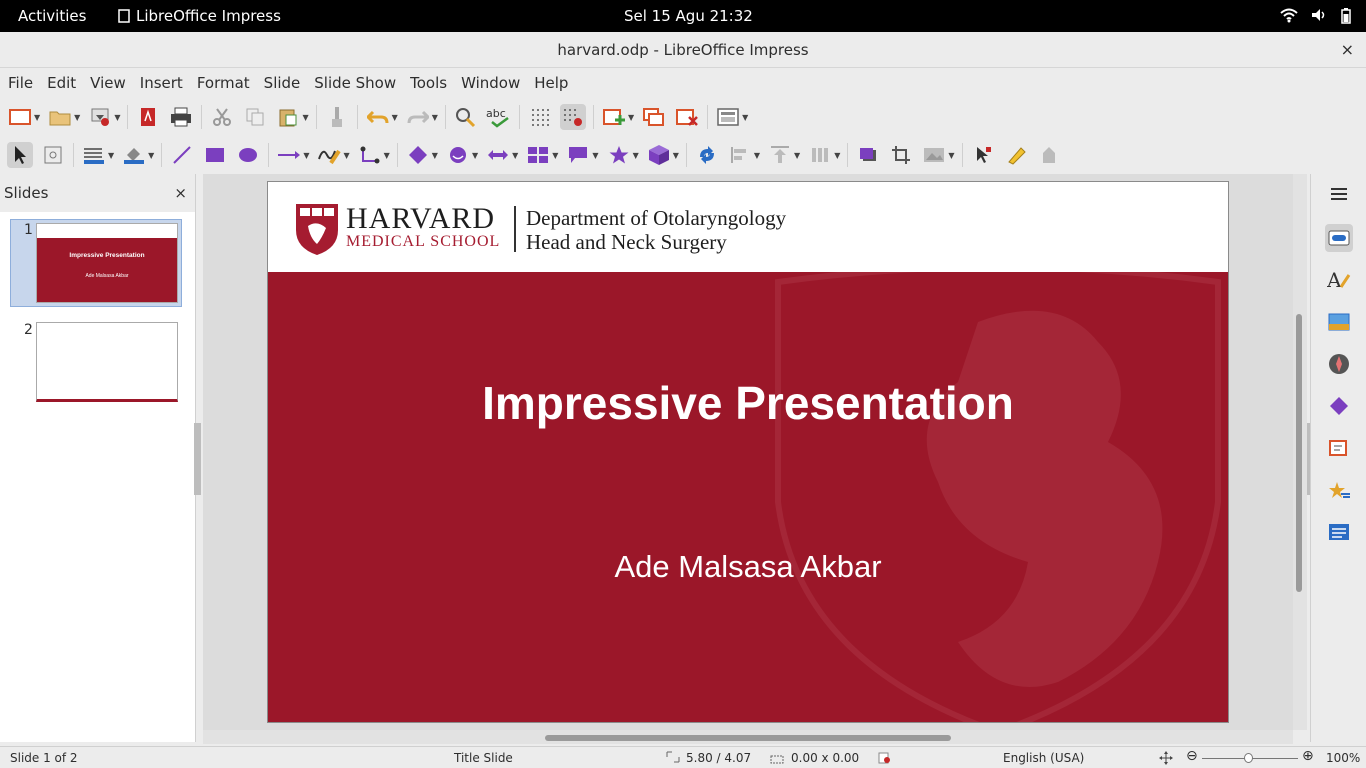  What do you see at coordinates (757, 155) in the screenshot?
I see `align-dropdown-arrow: ▼` at bounding box center [757, 155].